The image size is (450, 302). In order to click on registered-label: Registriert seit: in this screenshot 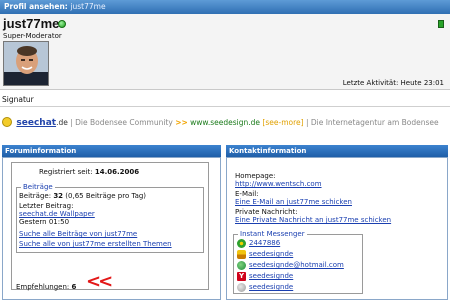, I will do `click(66, 172)`.